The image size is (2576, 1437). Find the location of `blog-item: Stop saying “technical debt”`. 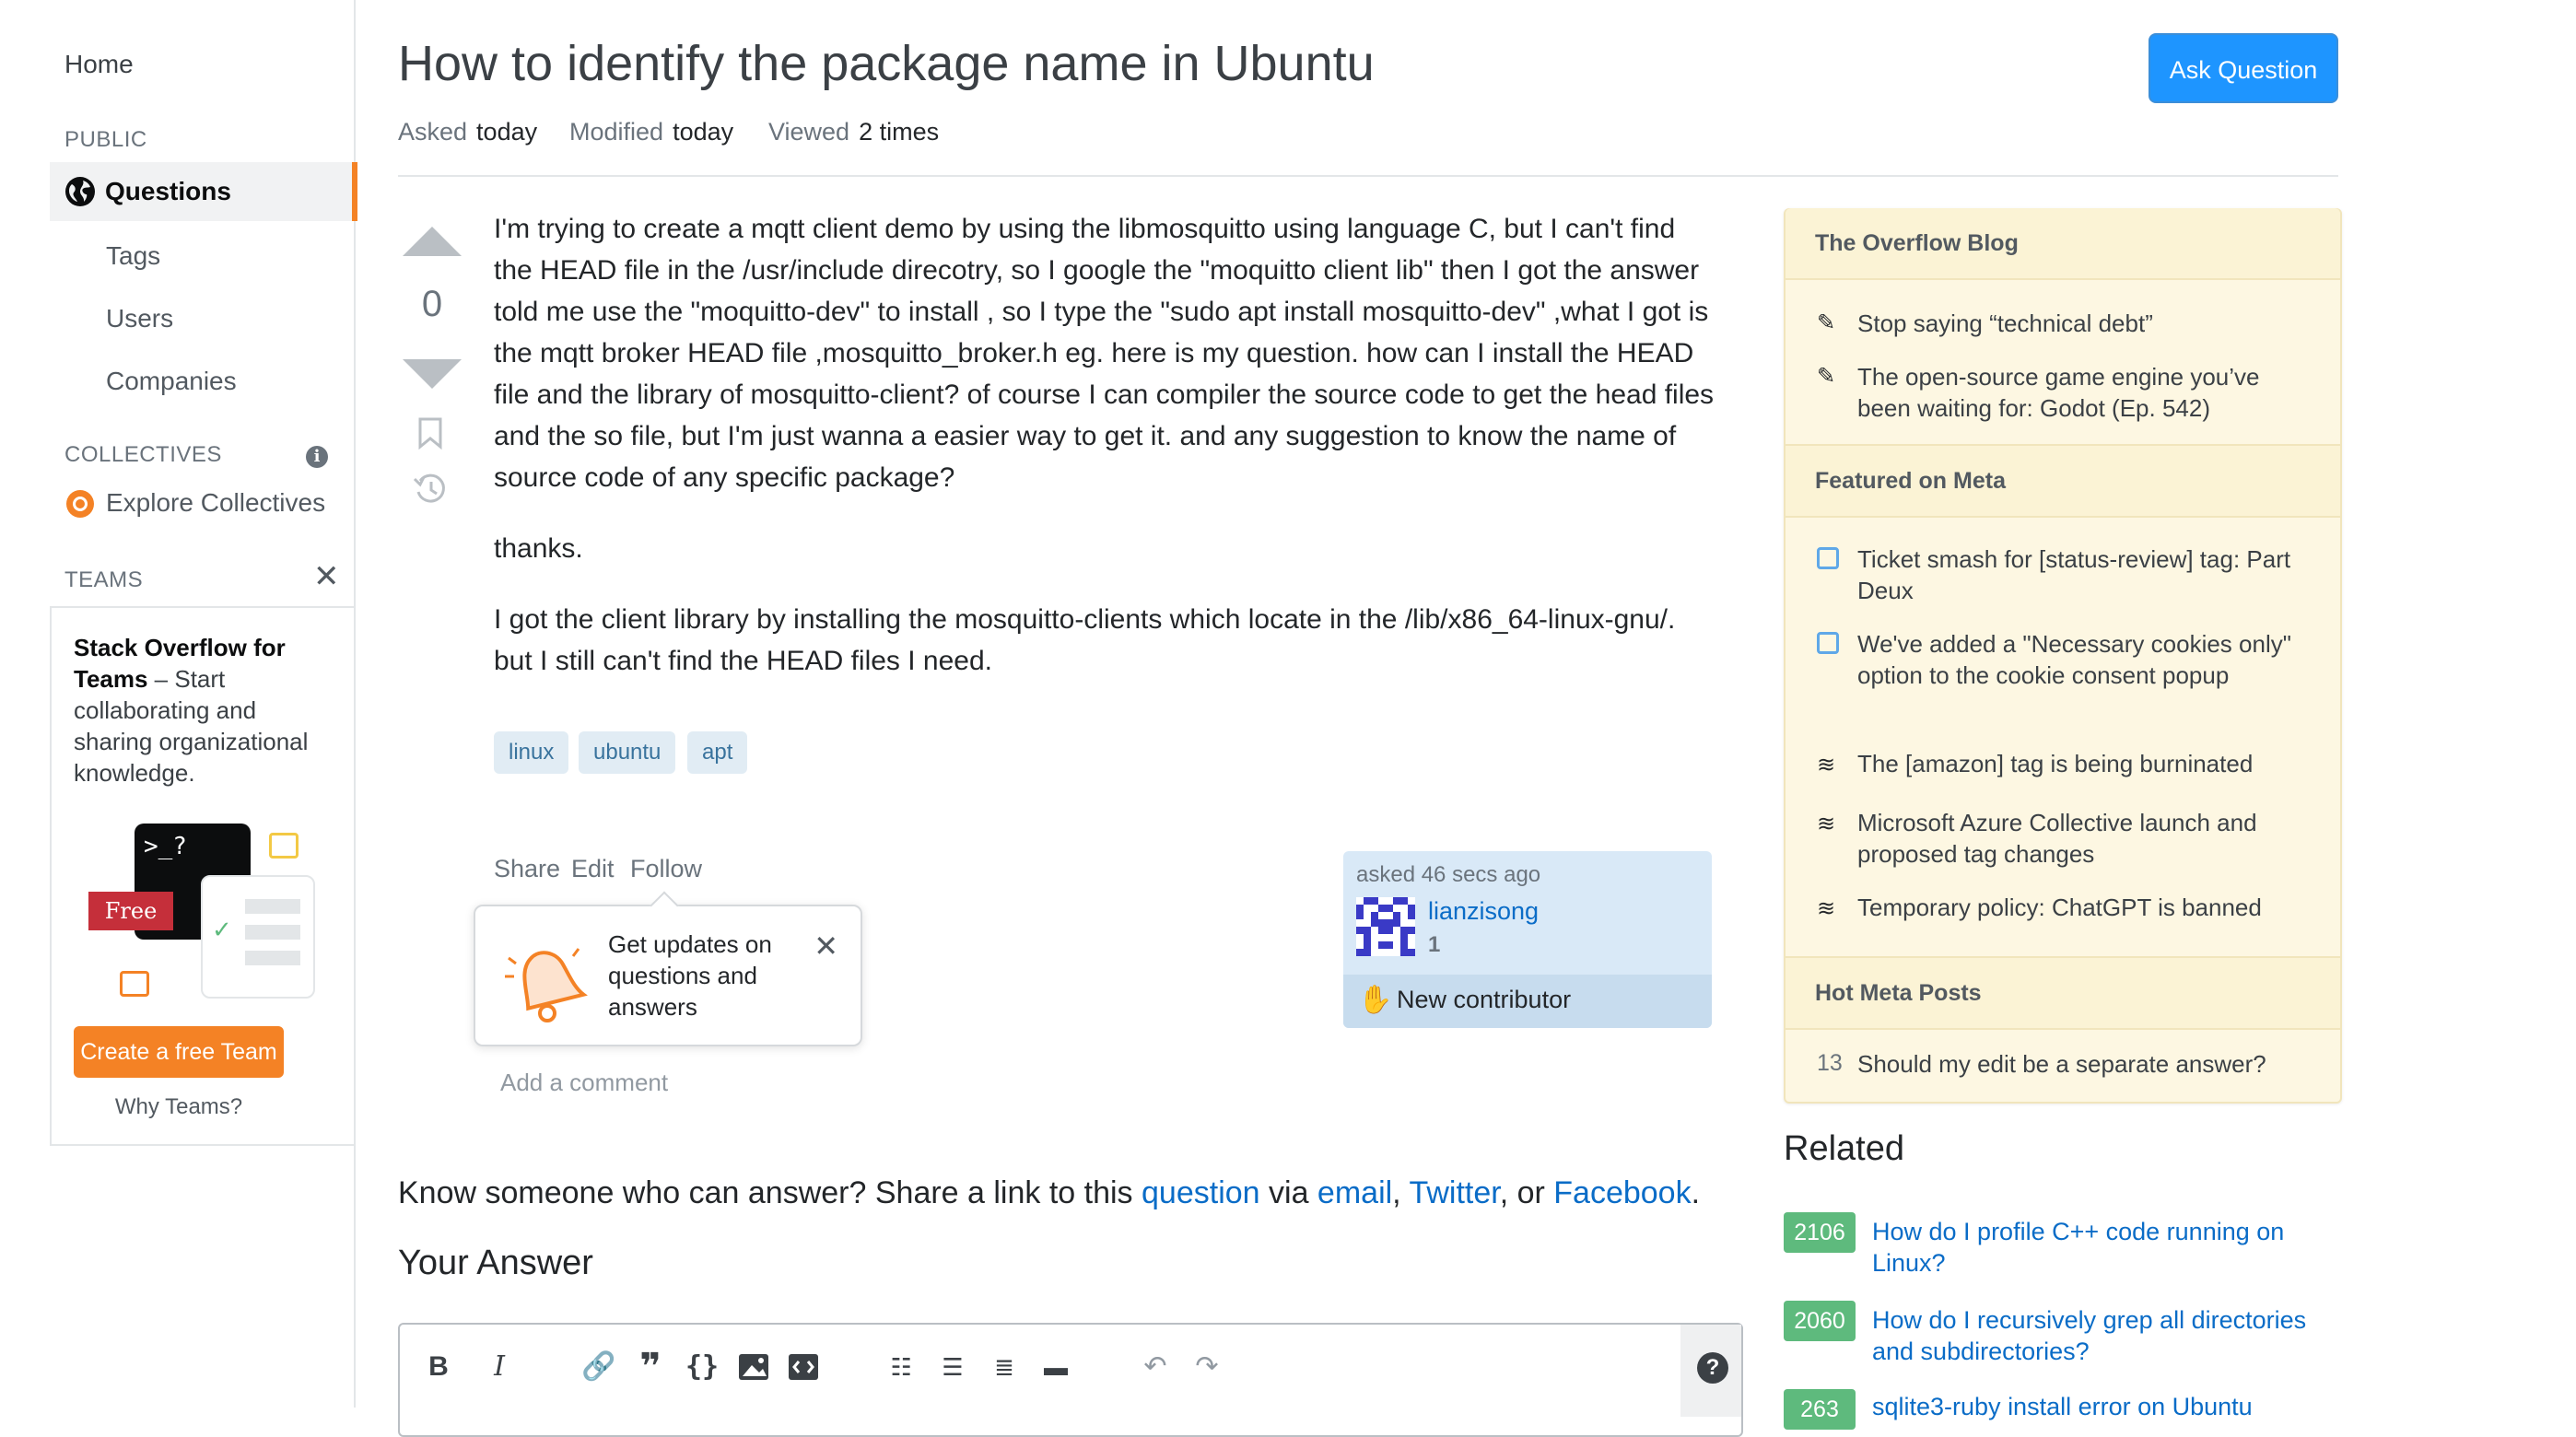

blog-item: Stop saying “technical debt” is located at coordinates (2087, 323).